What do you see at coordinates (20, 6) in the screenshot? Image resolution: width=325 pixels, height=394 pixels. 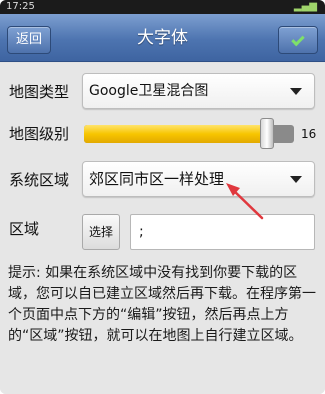 I see `status-time: 17:25` at bounding box center [20, 6].